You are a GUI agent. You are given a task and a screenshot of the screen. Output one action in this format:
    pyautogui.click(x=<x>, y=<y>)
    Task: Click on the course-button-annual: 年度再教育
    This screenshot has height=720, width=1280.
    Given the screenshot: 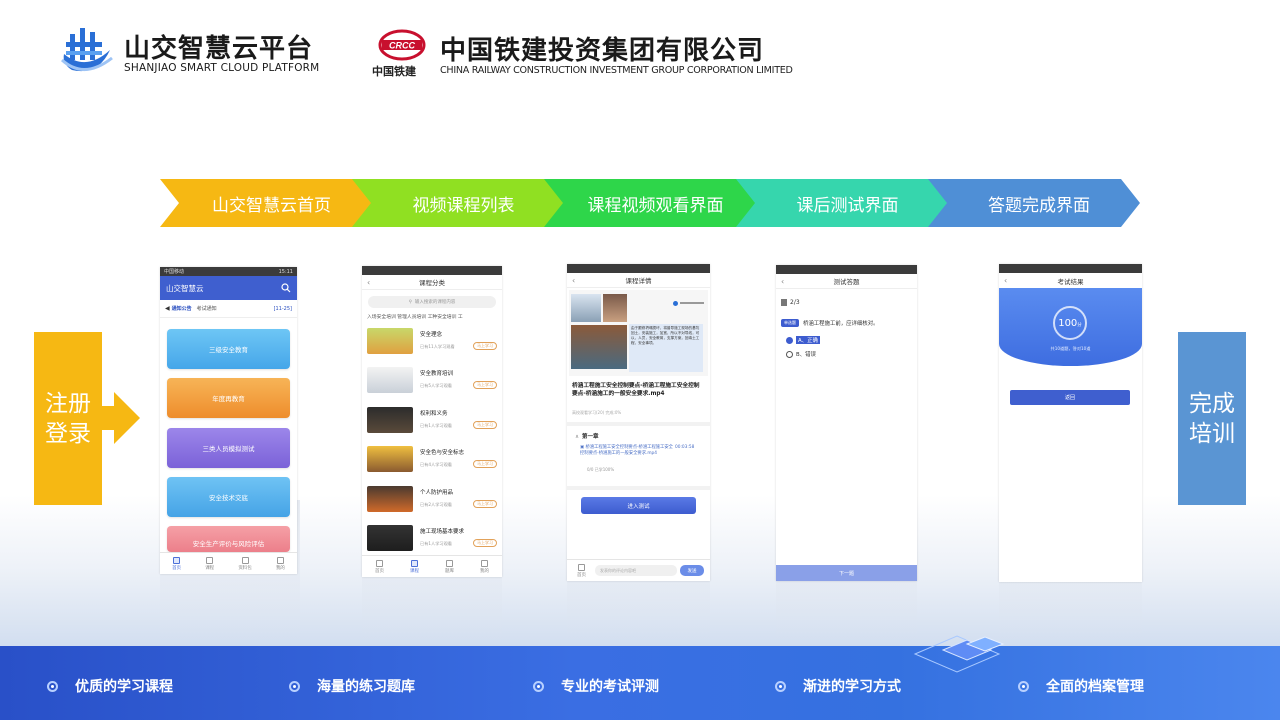 What is the action you would take?
    pyautogui.click(x=228, y=398)
    